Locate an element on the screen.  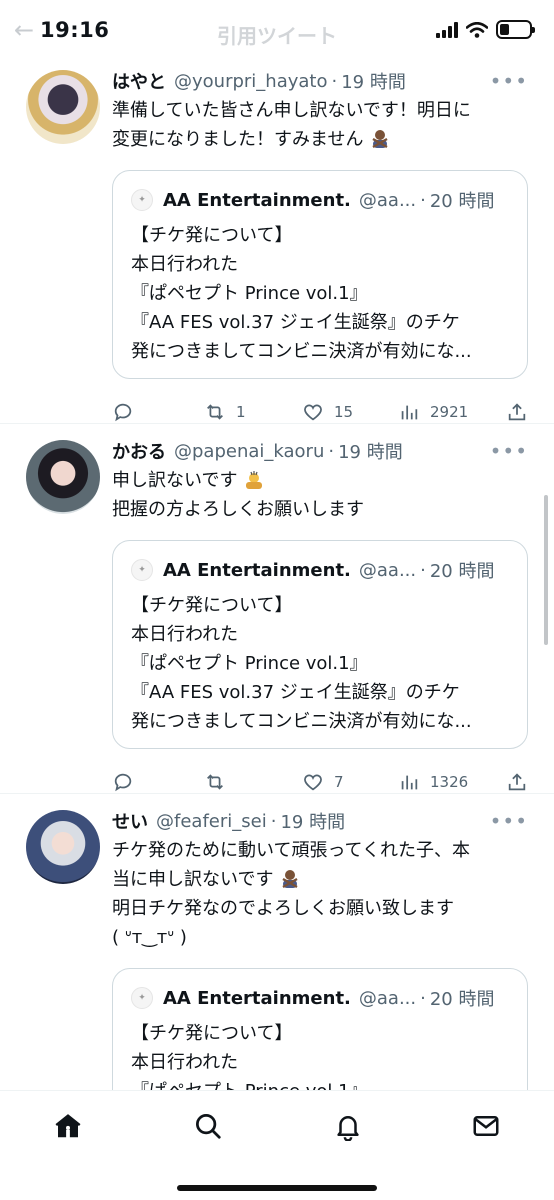
retweet-count: 1 is located at coordinates (241, 412).